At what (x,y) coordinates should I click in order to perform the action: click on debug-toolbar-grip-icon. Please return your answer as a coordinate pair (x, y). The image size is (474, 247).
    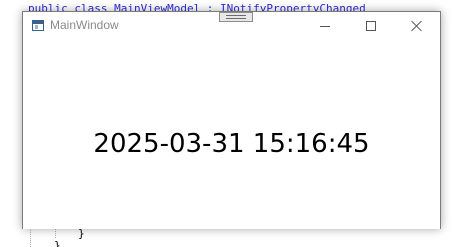
    Looking at the image, I should click on (236, 17).